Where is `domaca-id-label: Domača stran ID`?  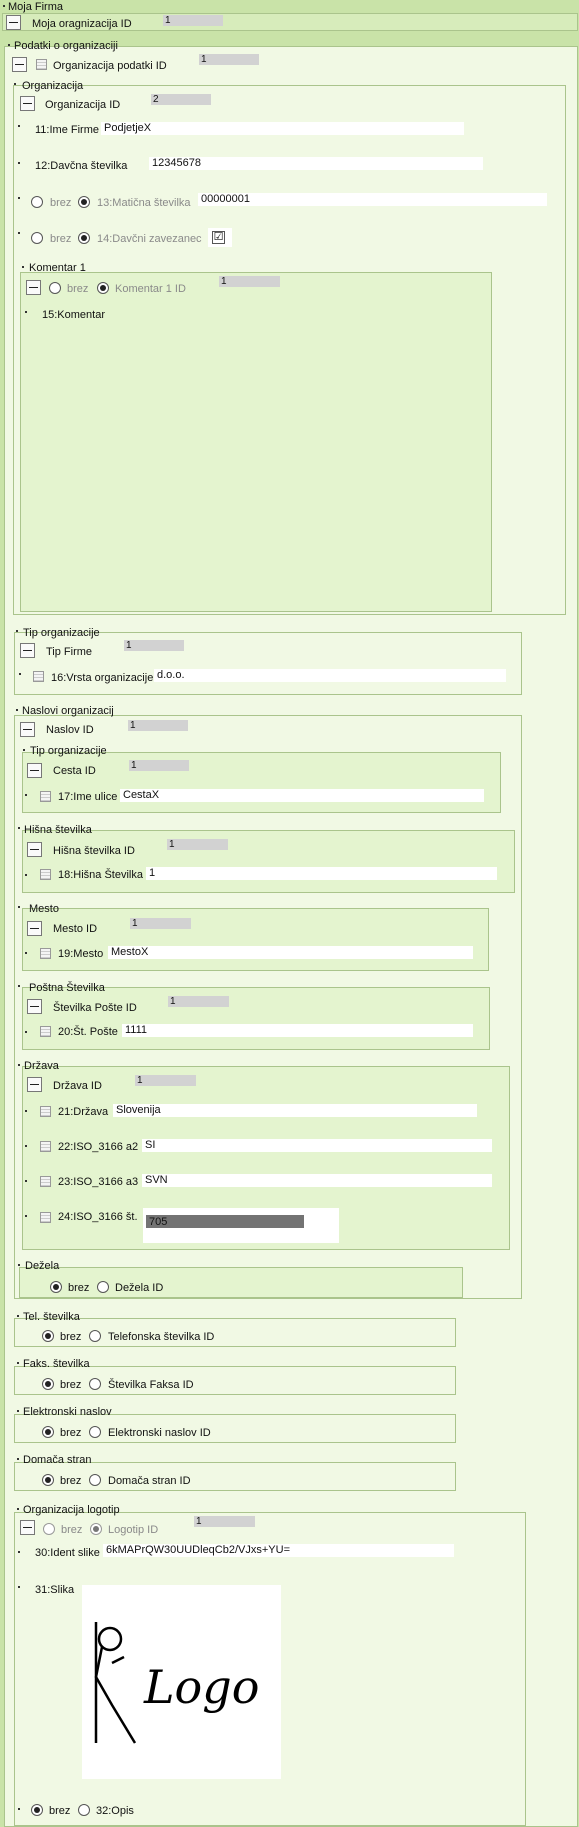
domaca-id-label: Domača stran ID is located at coordinates (149, 1481).